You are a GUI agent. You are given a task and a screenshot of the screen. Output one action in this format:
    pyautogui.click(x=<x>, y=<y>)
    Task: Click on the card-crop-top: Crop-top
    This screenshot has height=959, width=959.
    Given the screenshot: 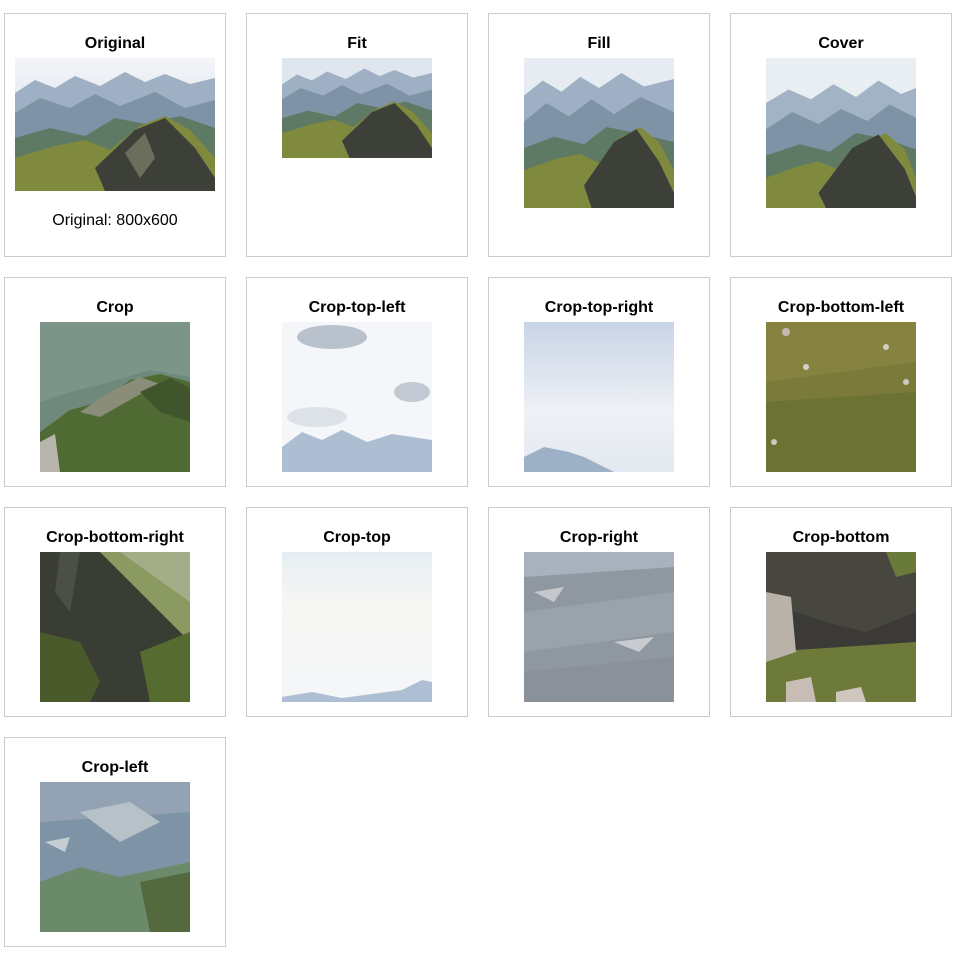 What is the action you would take?
    pyautogui.click(x=357, y=612)
    